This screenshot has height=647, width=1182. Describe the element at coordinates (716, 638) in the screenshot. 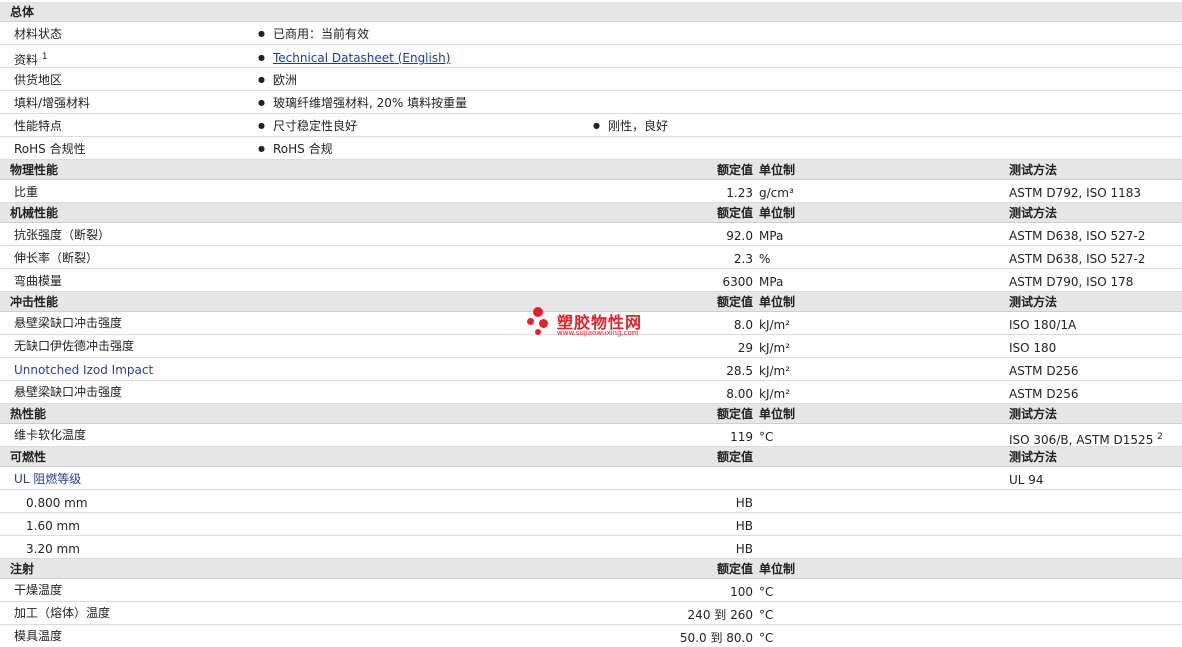

I see `property-value: 50.0 到 80.0` at that location.